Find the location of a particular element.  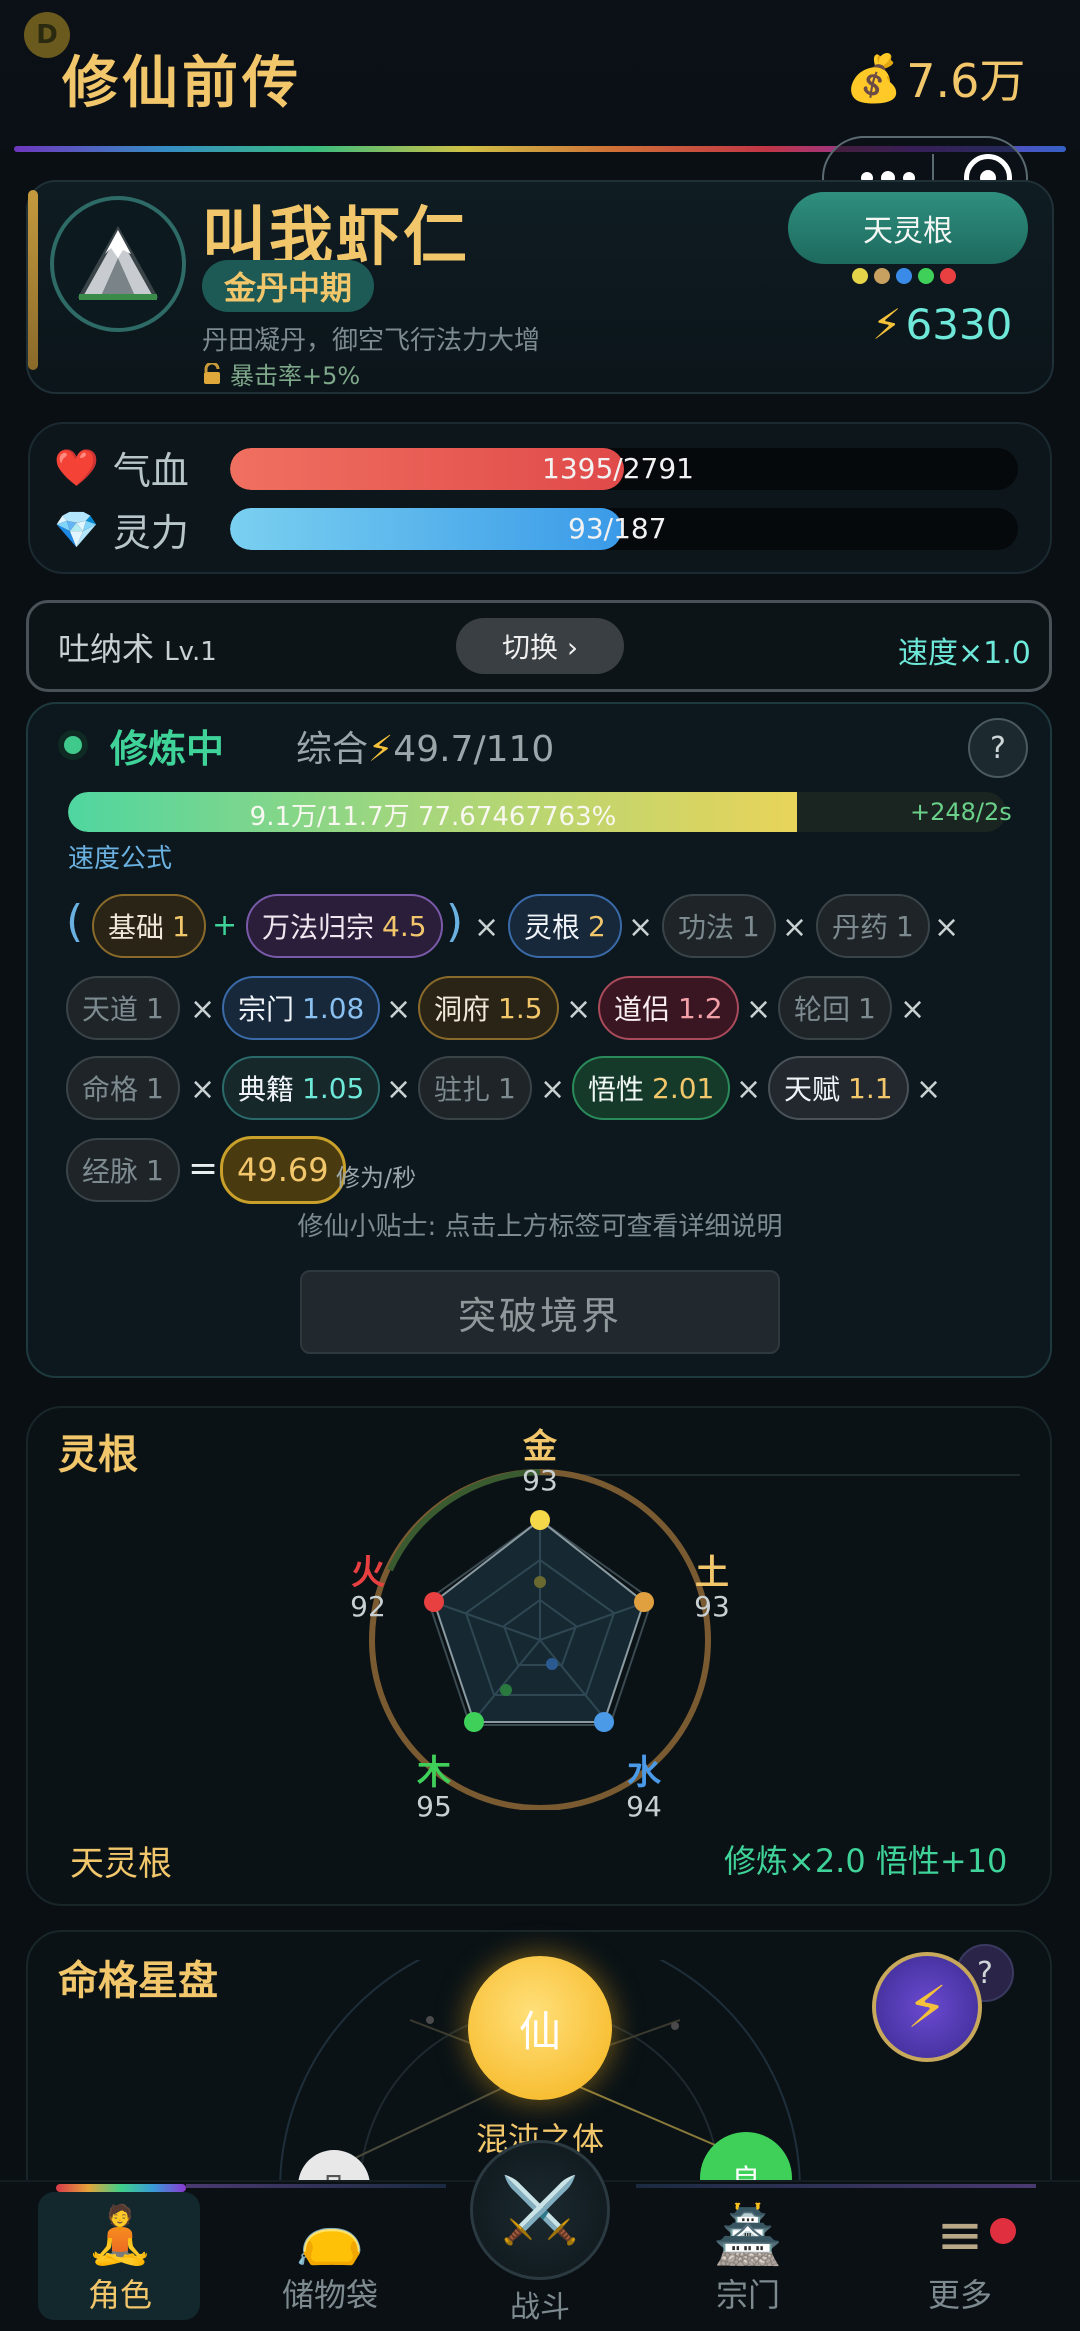

factor-linggen: 灵根 2 is located at coordinates (565, 926).